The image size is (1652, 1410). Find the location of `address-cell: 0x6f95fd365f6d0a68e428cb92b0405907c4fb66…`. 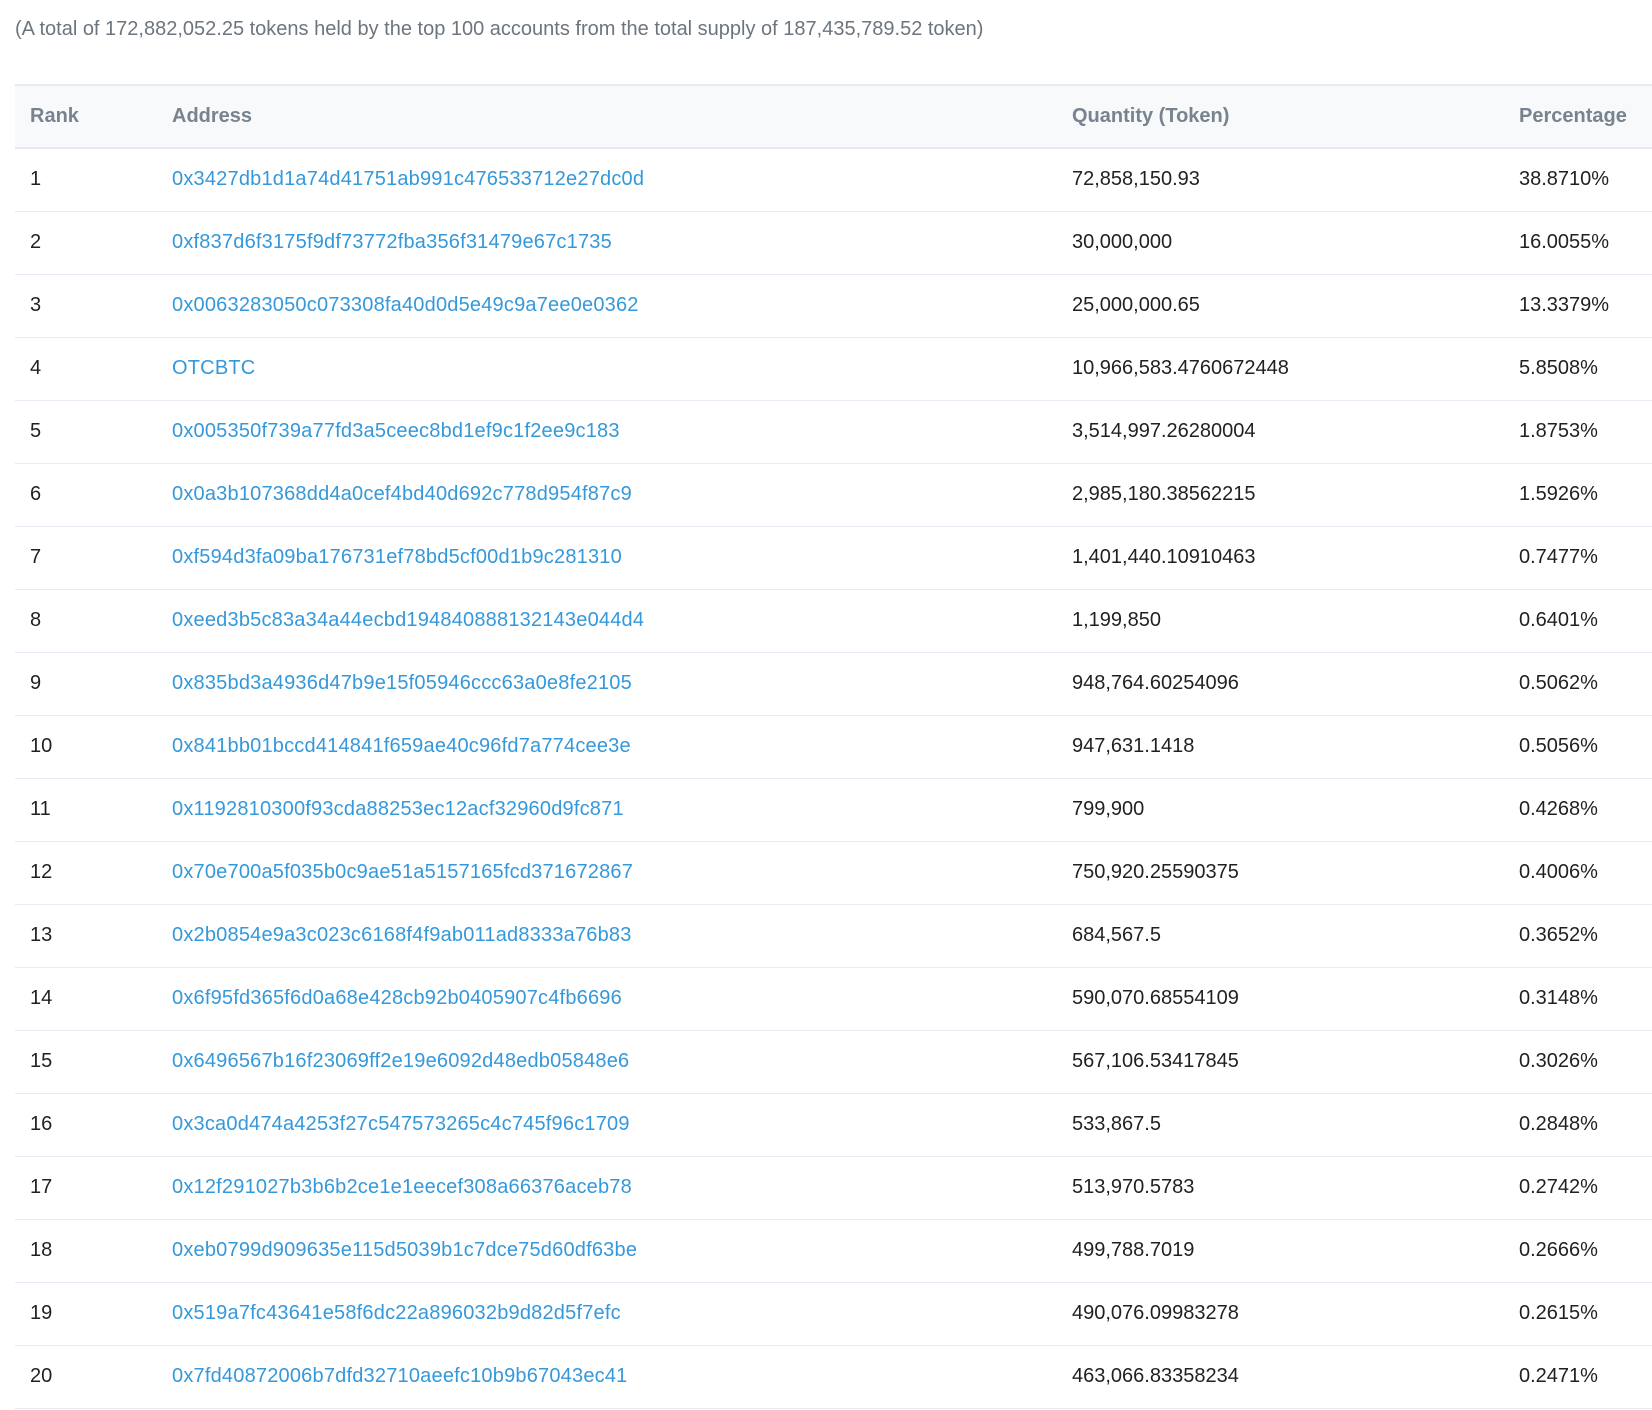

address-cell: 0x6f95fd365f6d0a68e428cb92b0405907c4fb66… is located at coordinates (607, 998).